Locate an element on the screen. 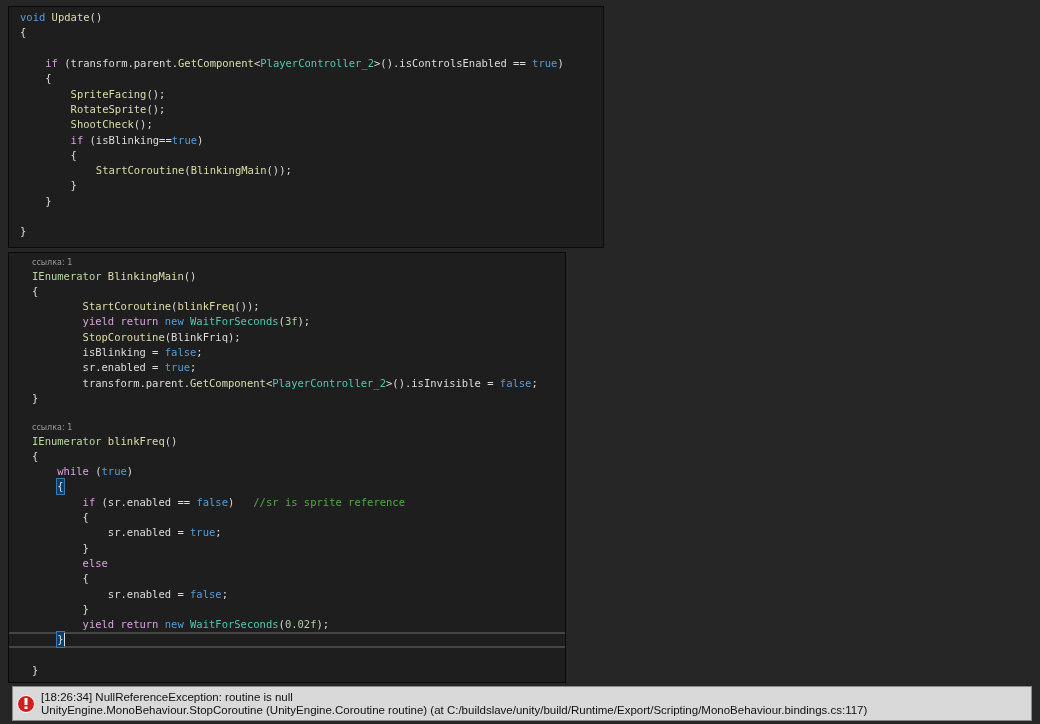 The image size is (1040, 724). code-line: while (true) is located at coordinates (95, 472).